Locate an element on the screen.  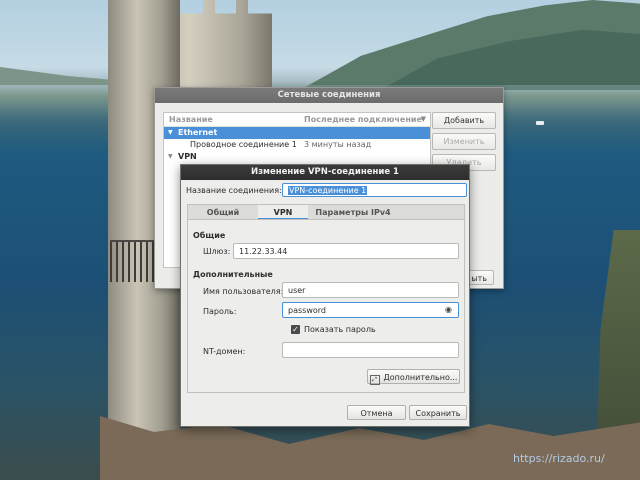
window-titlebar: Сетевые соединения is located at coordinates (329, 95).